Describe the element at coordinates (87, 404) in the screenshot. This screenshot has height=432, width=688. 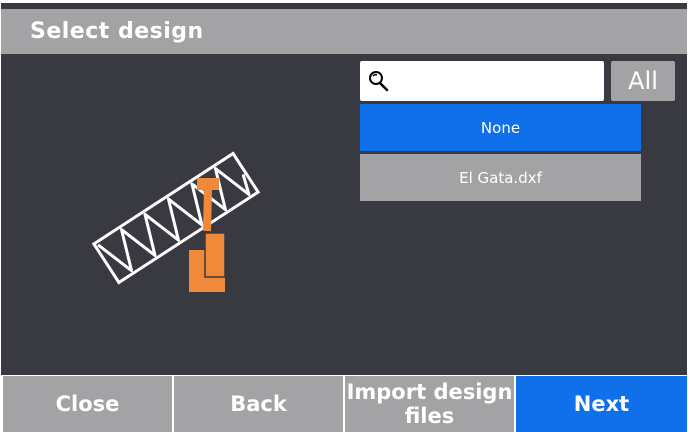
I see `close-button: Close` at that location.